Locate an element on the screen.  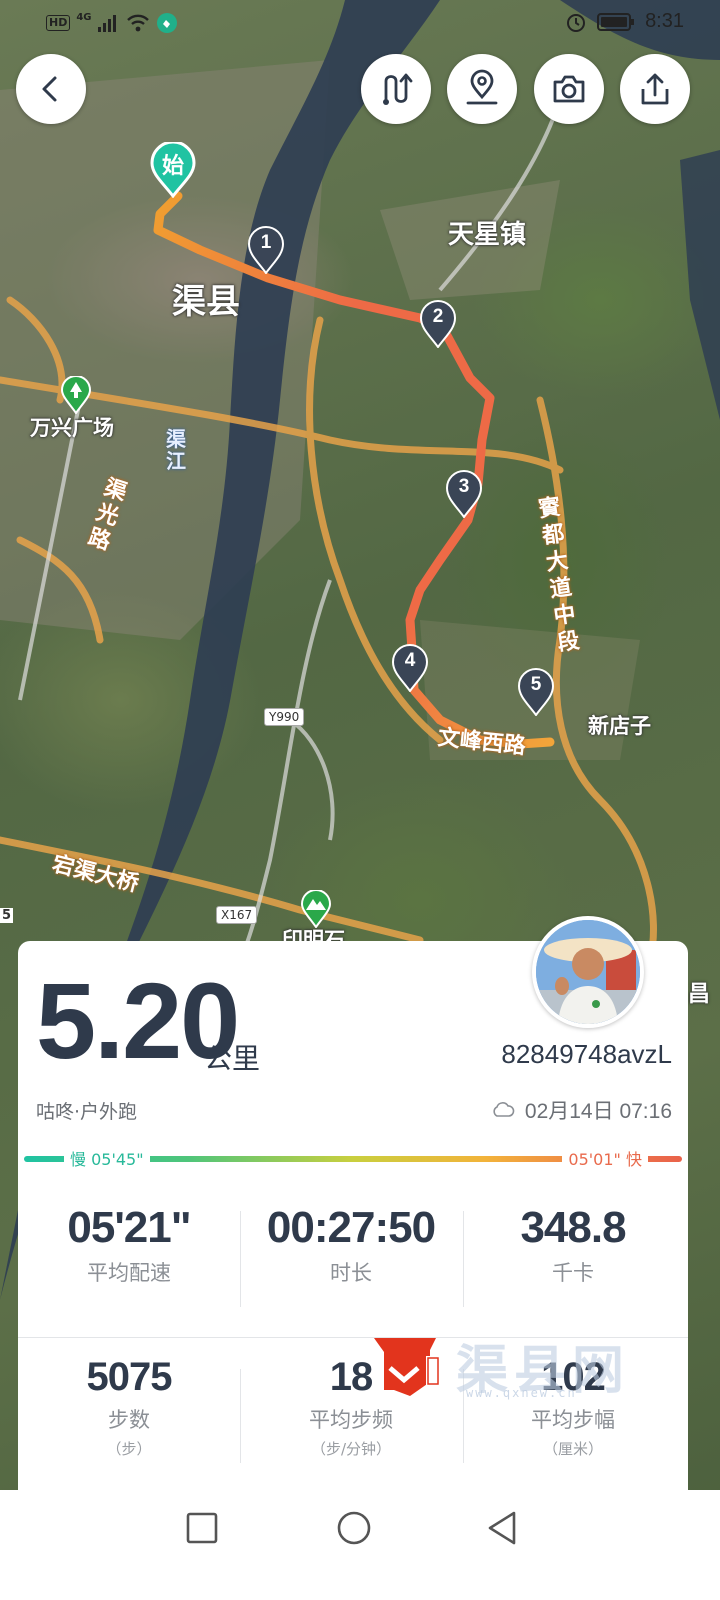
back-button is located at coordinates (51, 89).